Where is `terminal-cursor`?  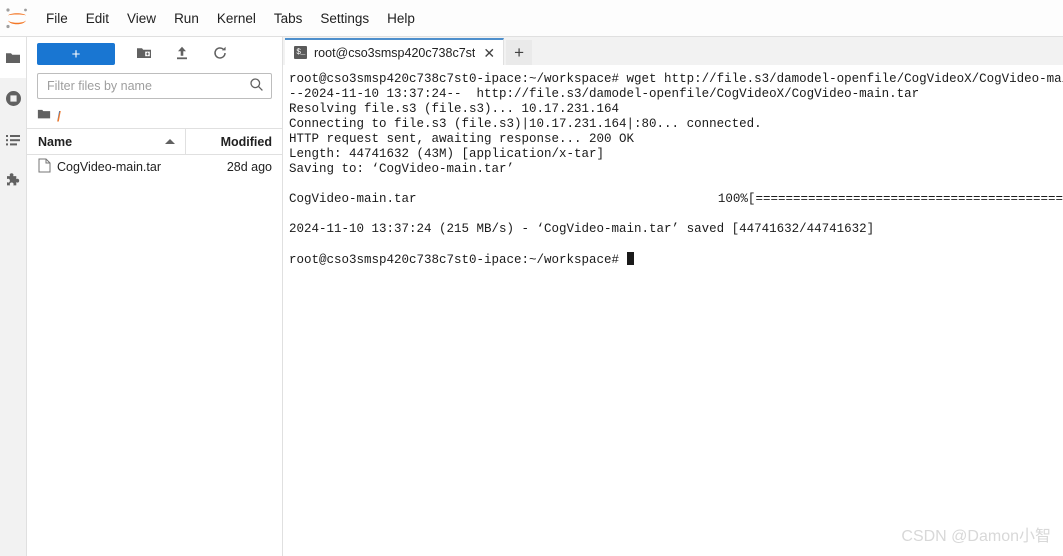
terminal-cursor is located at coordinates (630, 258).